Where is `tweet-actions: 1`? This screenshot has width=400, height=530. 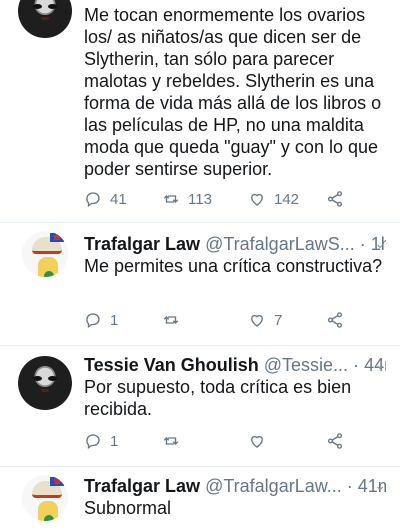 tweet-actions: 1 is located at coordinates (242, 441).